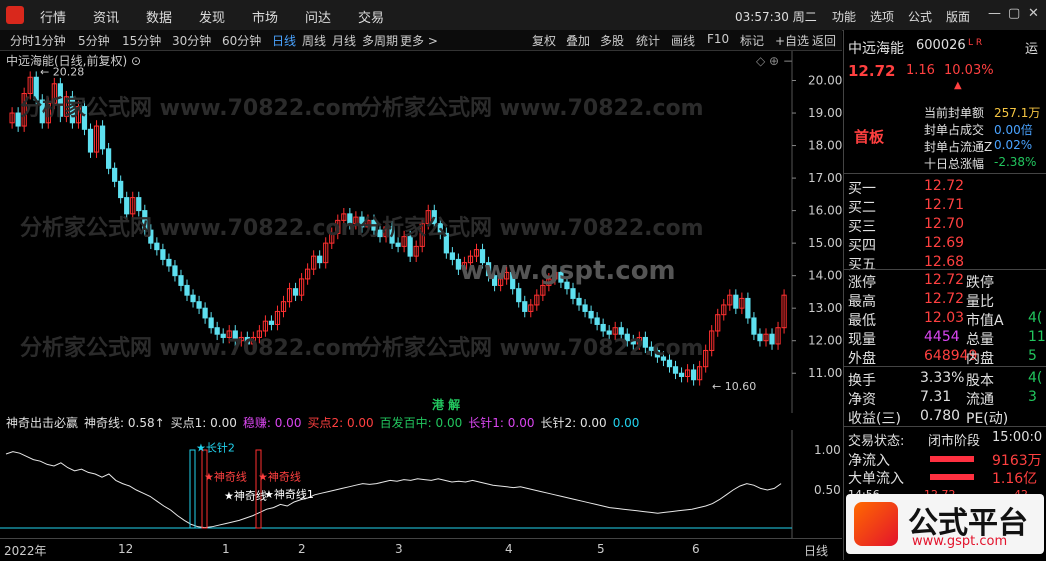 Image resolution: width=1046 pixels, height=561 pixels. Describe the element at coordinates (862, 265) in the screenshot. I see `bid-label: 买五` at that location.